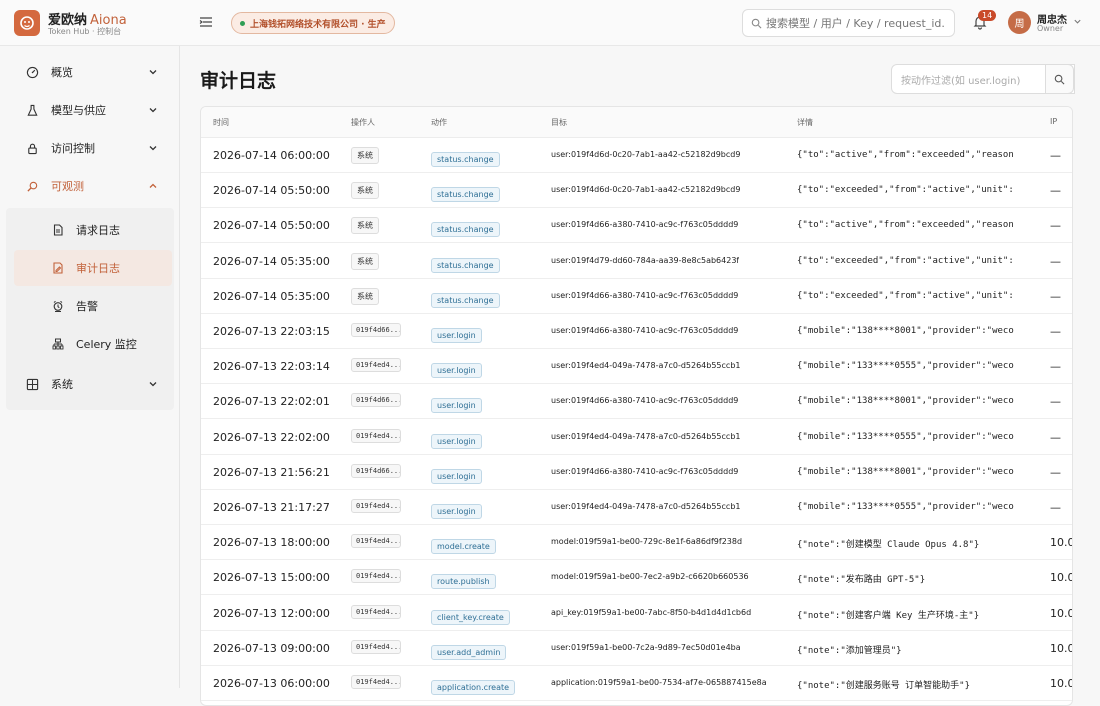  Describe the element at coordinates (271, 472) in the screenshot. I see `cell-time: 2026-07-13 21:56:21` at that location.